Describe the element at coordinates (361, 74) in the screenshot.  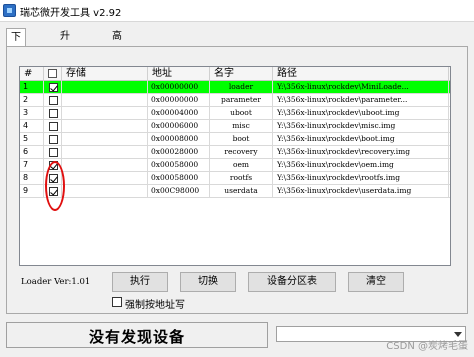
I see `header-path: 路径` at that location.